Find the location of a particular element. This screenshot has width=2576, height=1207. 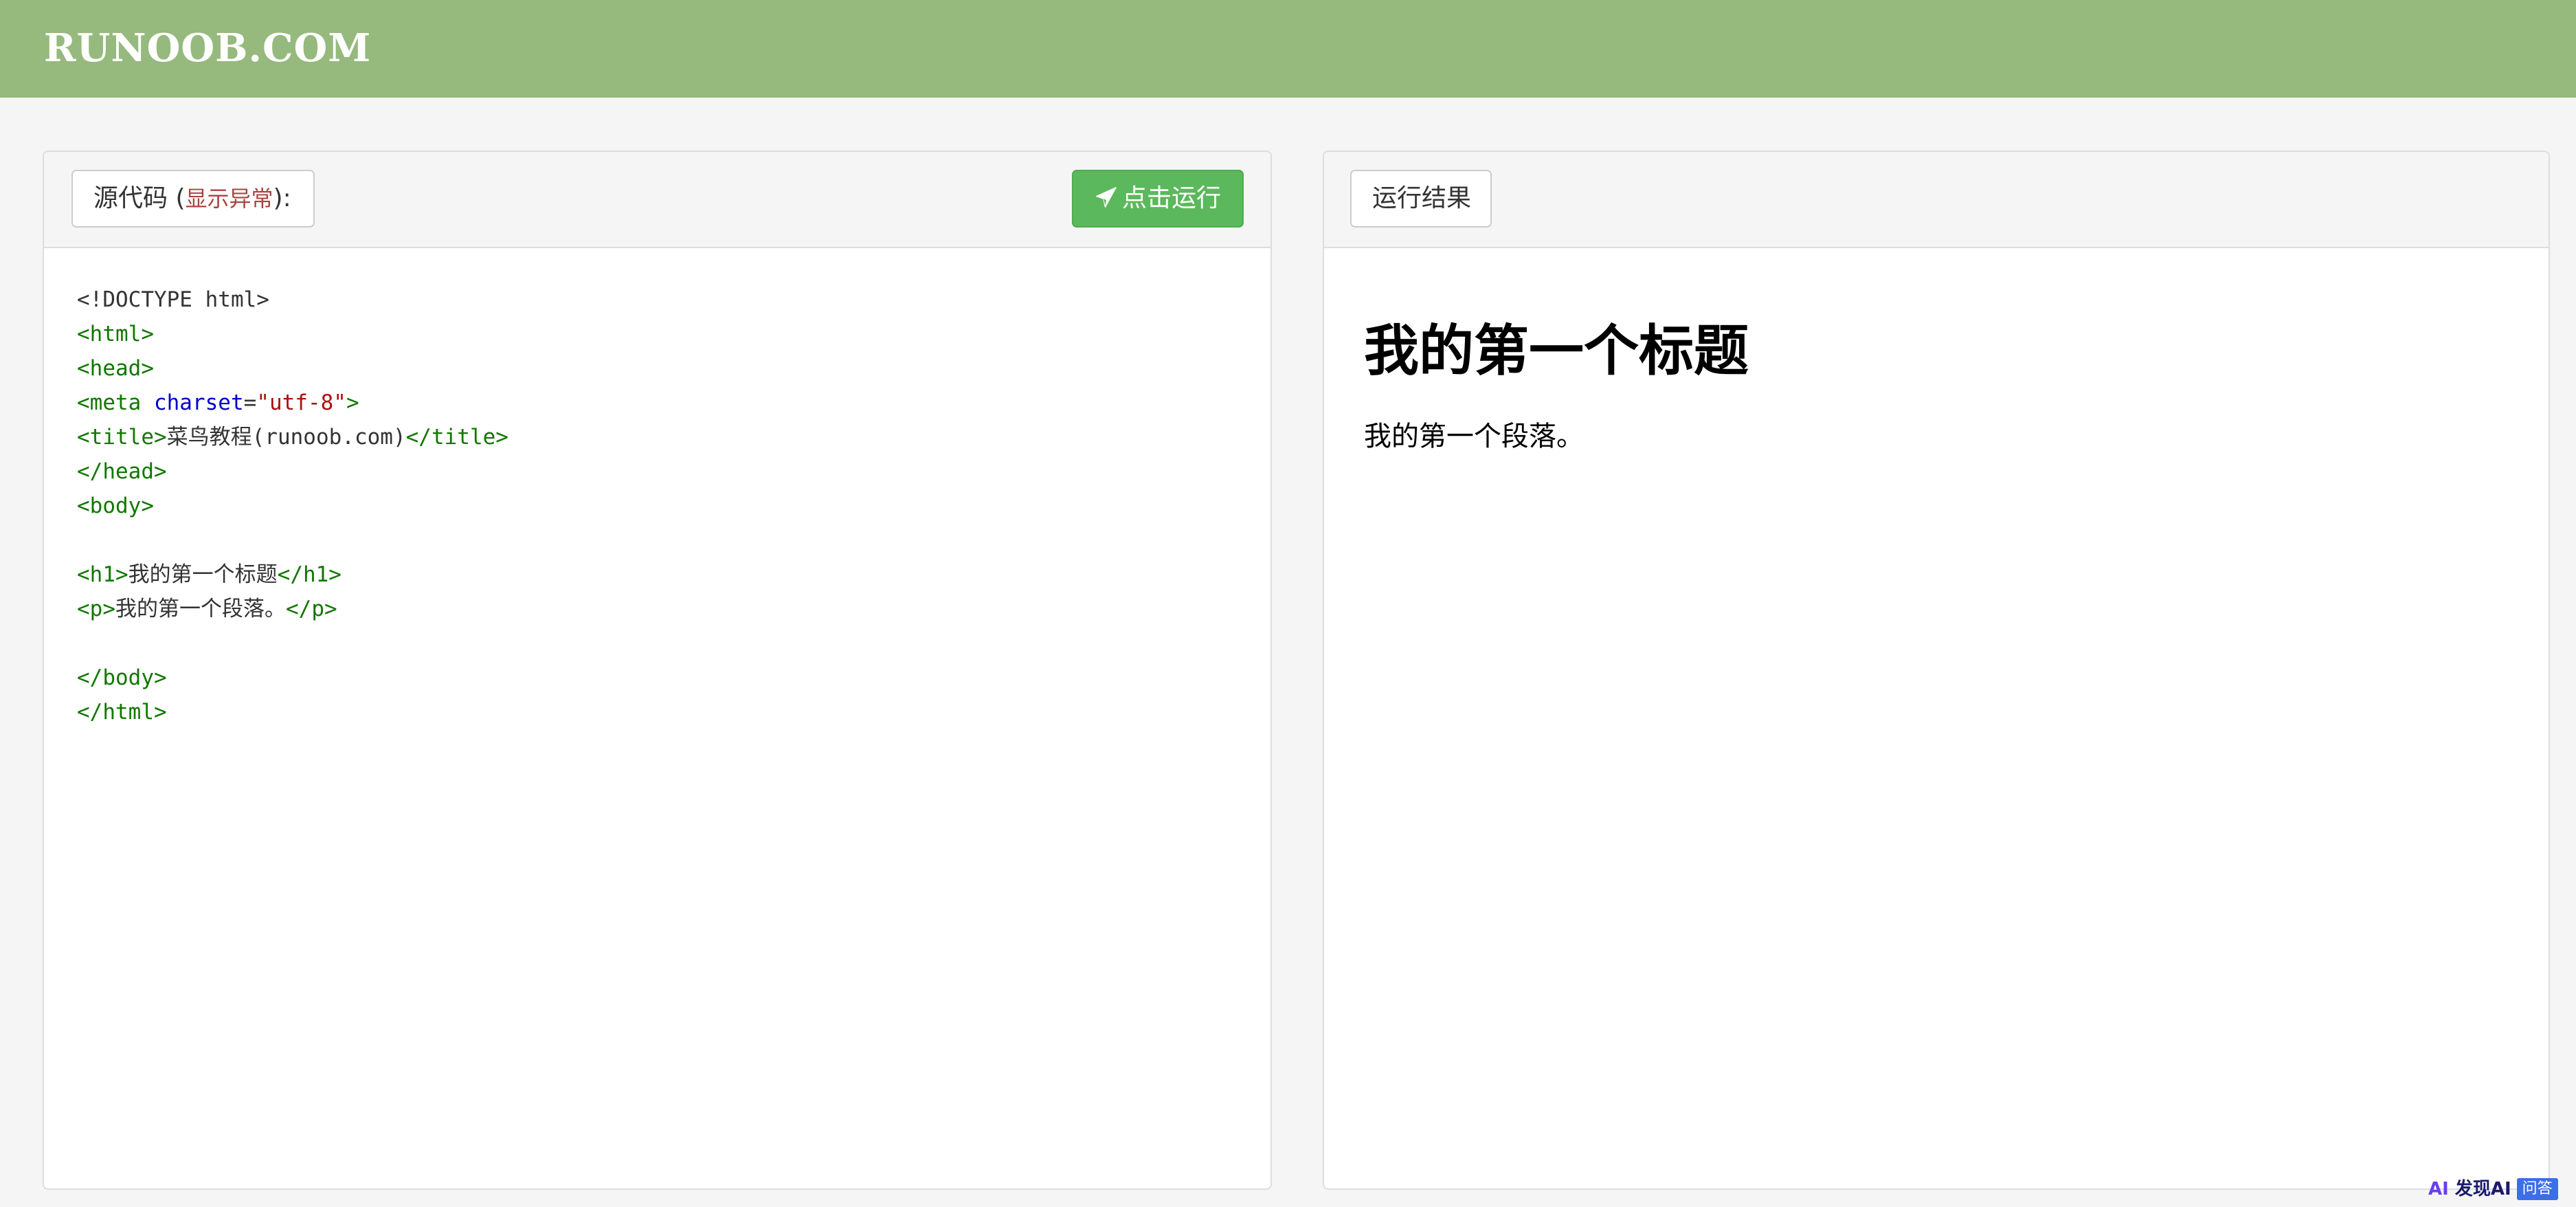

code-token: <h1> is located at coordinates (102, 574).